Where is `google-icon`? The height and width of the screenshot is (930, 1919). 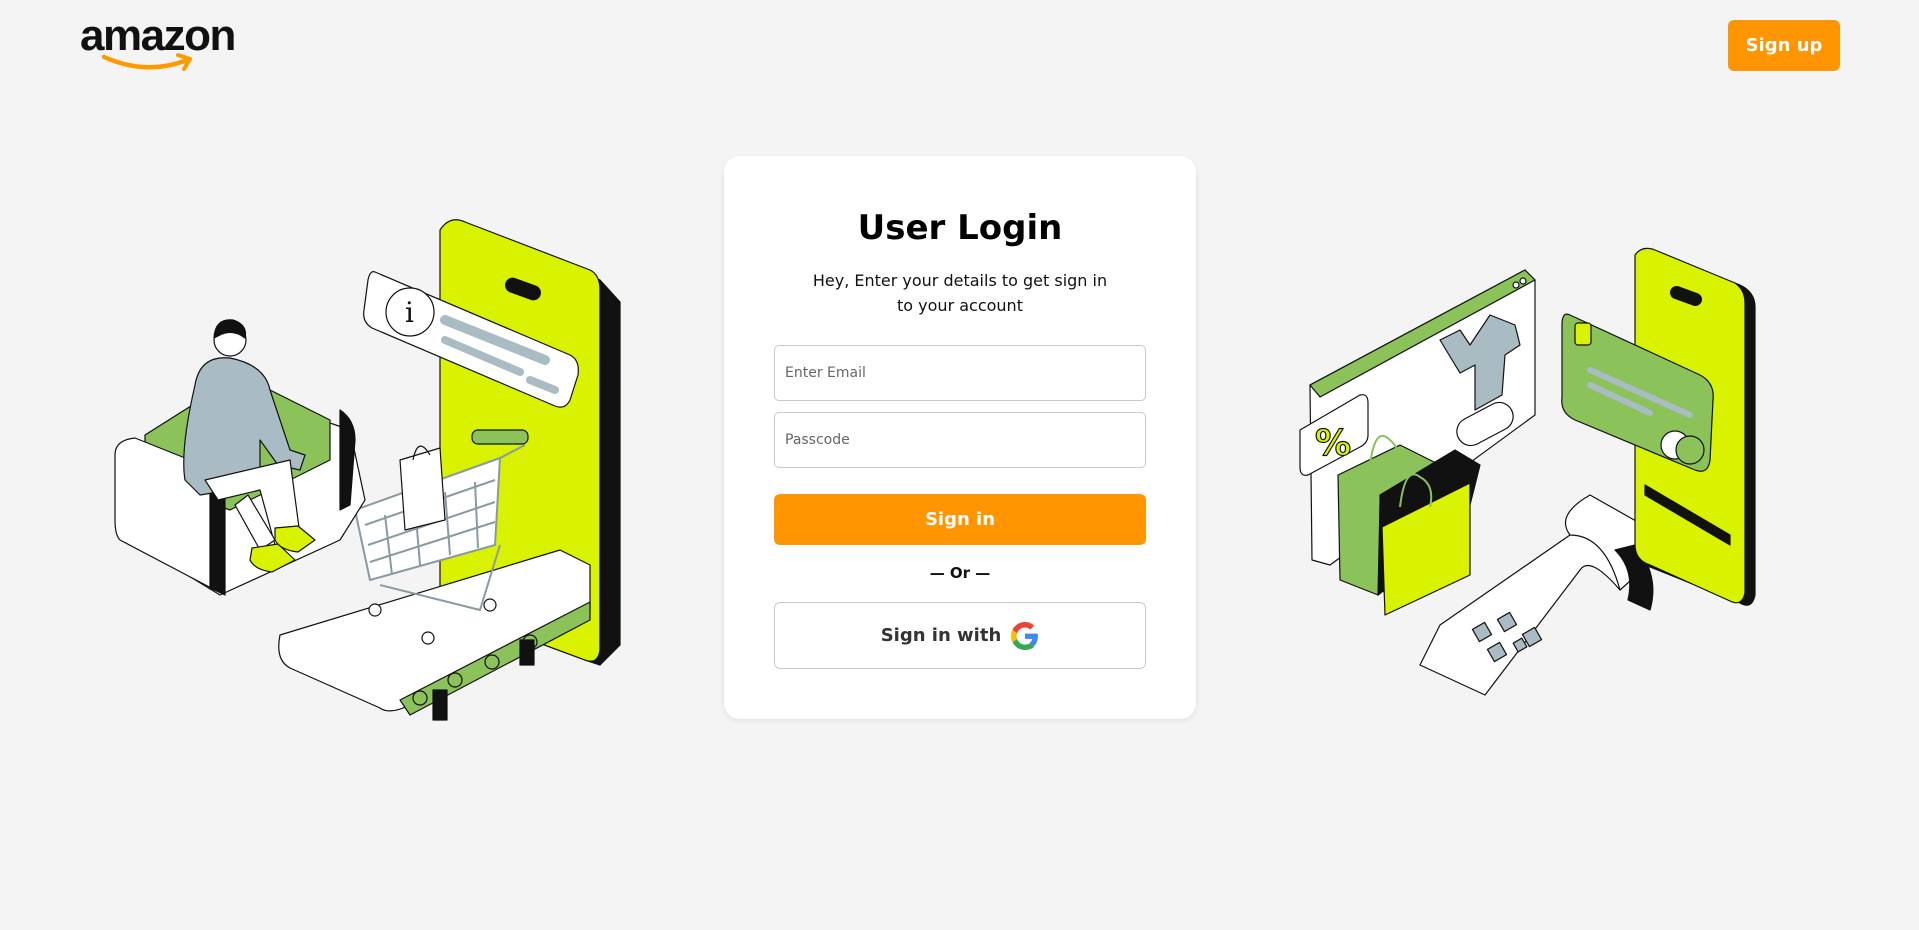 google-icon is located at coordinates (1025, 635).